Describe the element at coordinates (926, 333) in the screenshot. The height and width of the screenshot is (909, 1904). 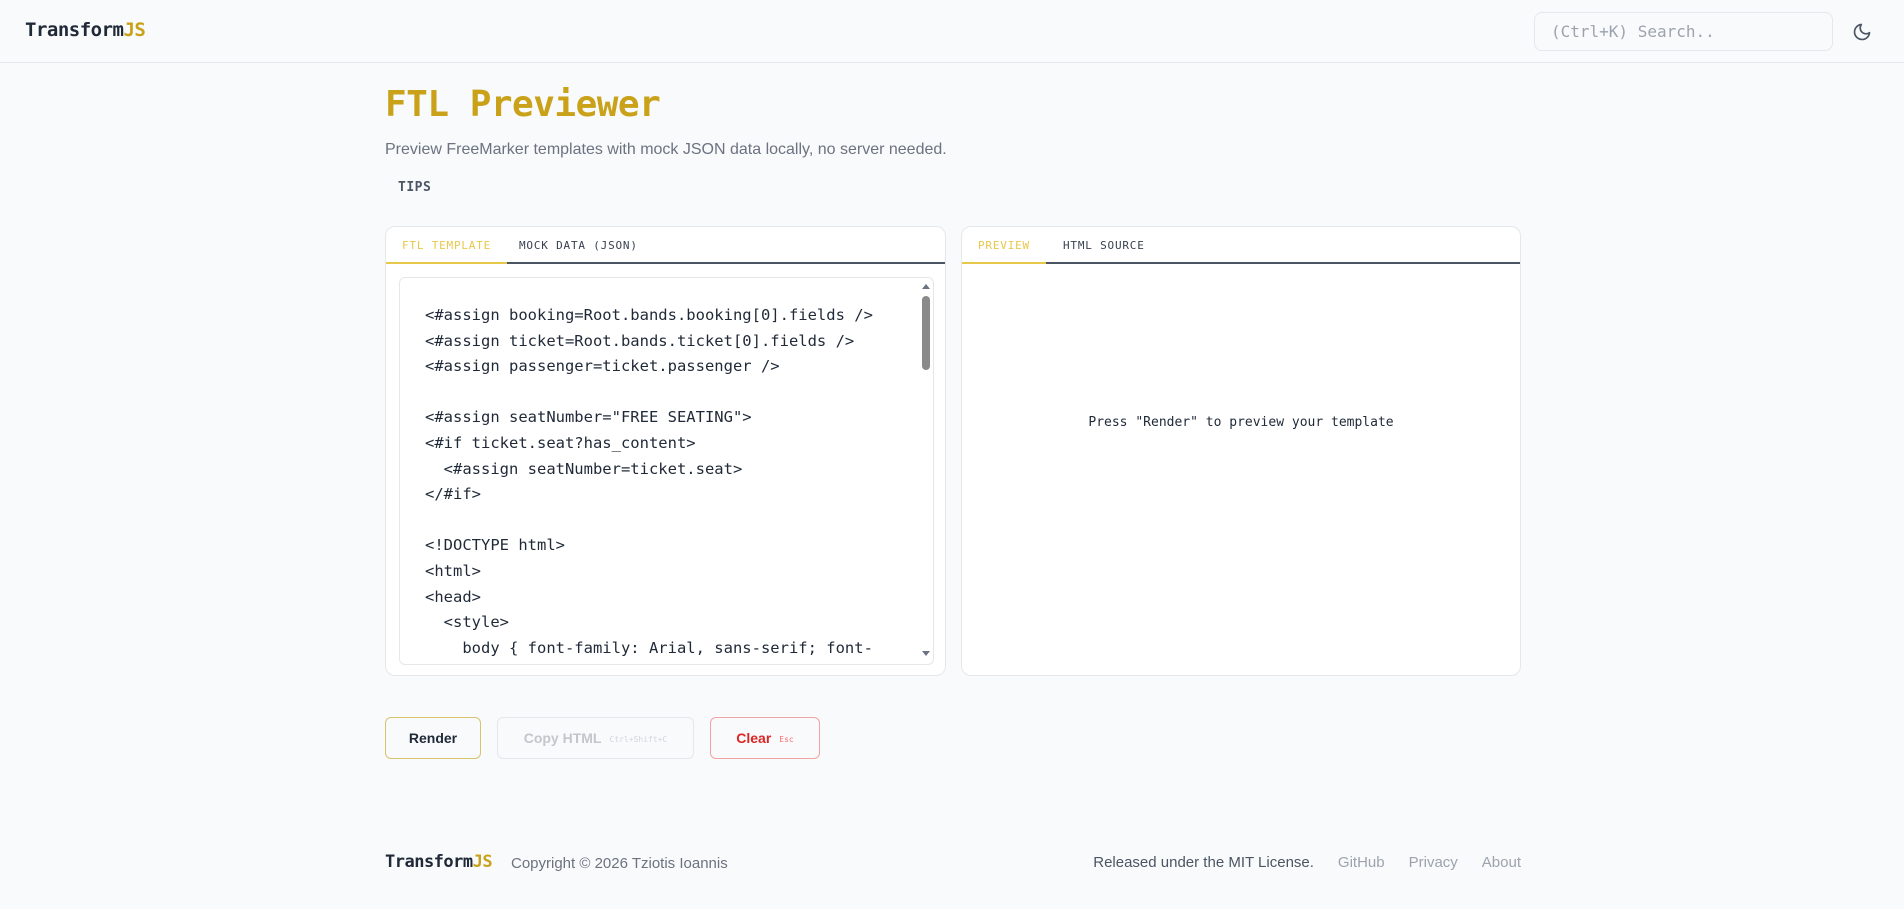
I see `editor-scrollbar-thumb` at that location.